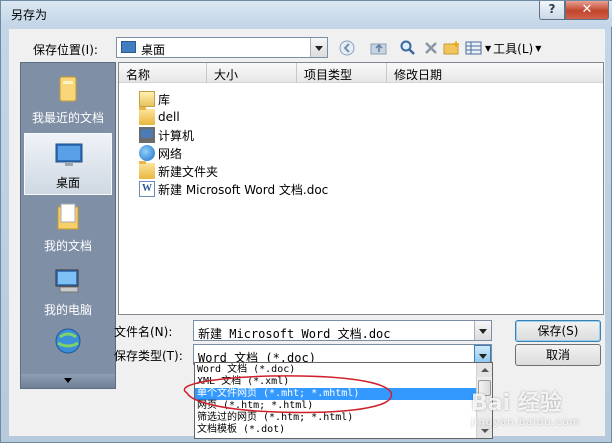 The width and height of the screenshot is (612, 443). What do you see at coordinates (558, 355) in the screenshot?
I see `cancel-button: 取消` at bounding box center [558, 355].